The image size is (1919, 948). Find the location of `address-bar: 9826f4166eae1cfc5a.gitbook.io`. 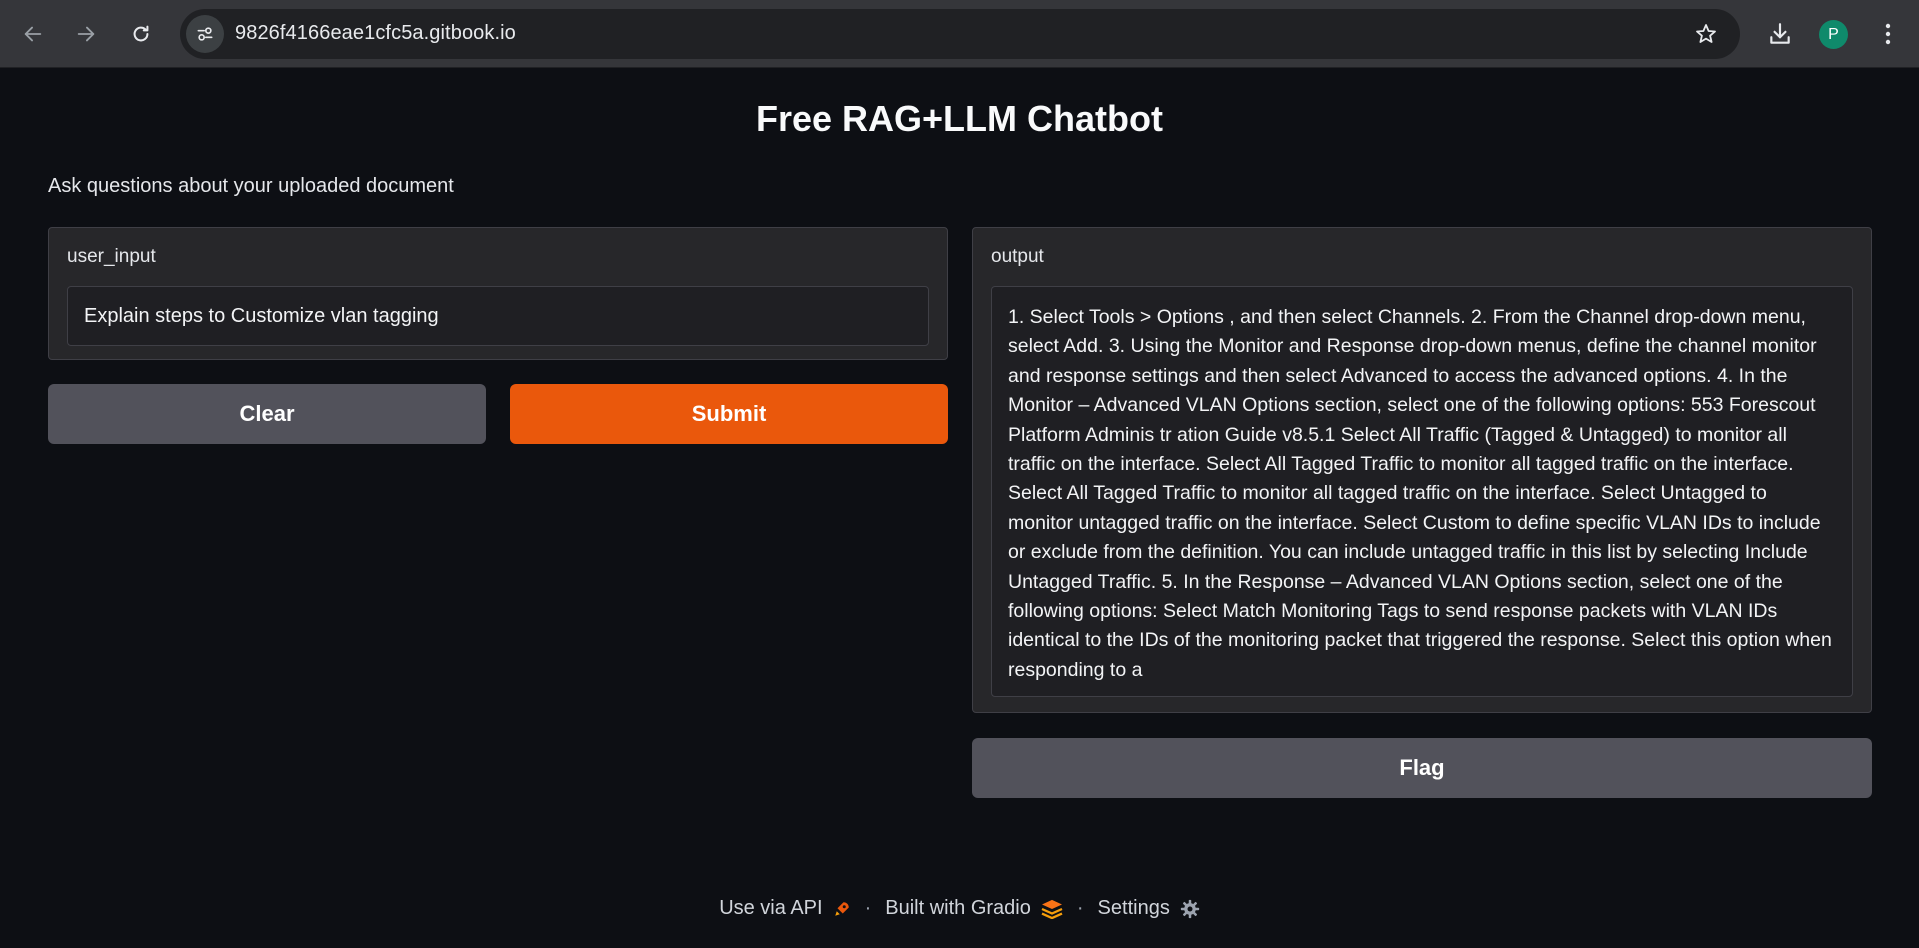

address-bar: 9826f4166eae1cfc5a.gitbook.io is located at coordinates (960, 34).